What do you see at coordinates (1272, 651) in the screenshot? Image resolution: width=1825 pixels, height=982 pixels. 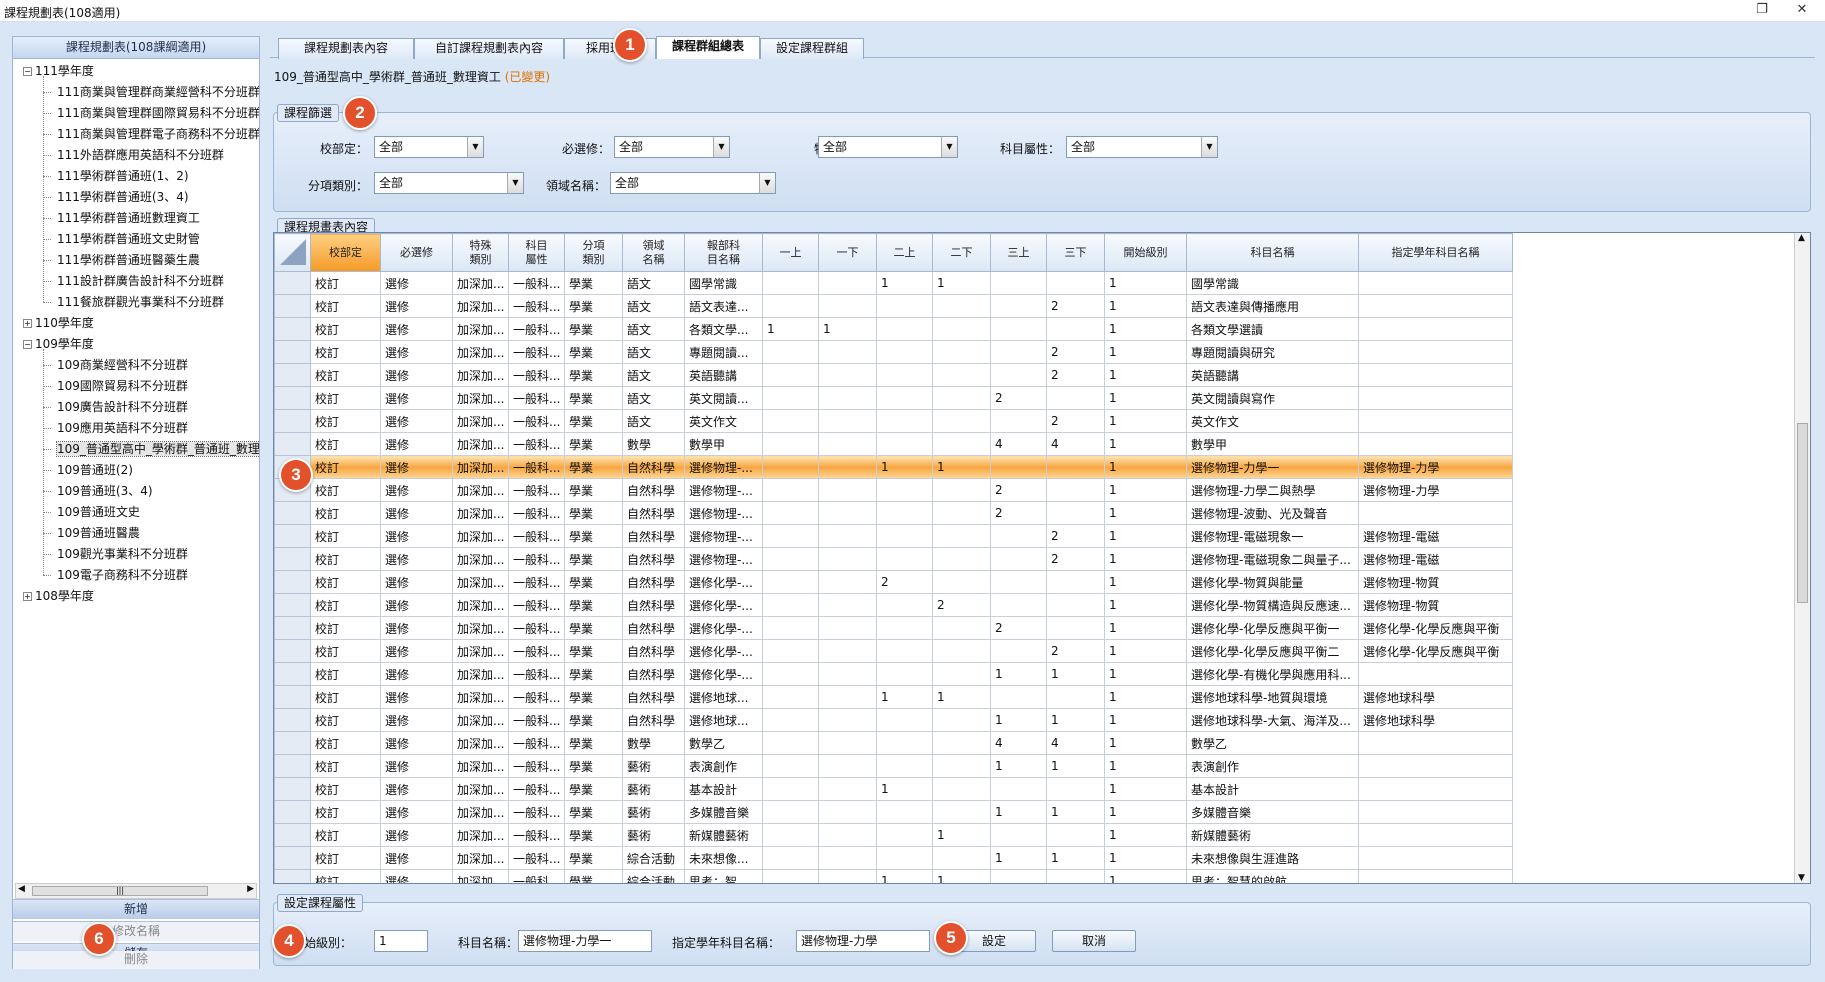 I see `table-cell: 選修化學-化學反應與平衡二` at bounding box center [1272, 651].